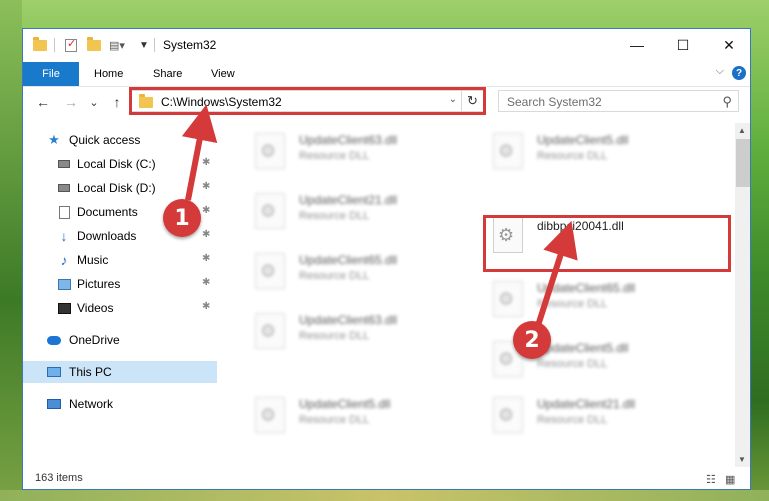  What do you see at coordinates (532, 340) in the screenshot?
I see `annotation-marker-2: 2` at bounding box center [532, 340].